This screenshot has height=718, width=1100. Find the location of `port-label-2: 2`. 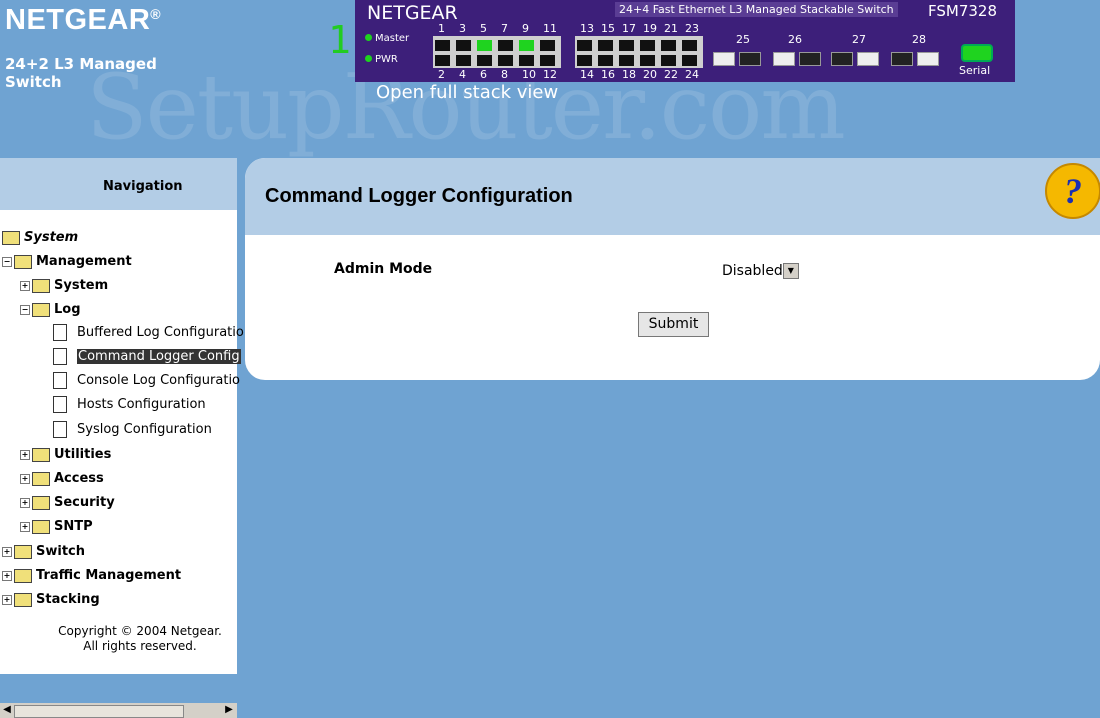

port-label-2: 2 is located at coordinates (441, 74).